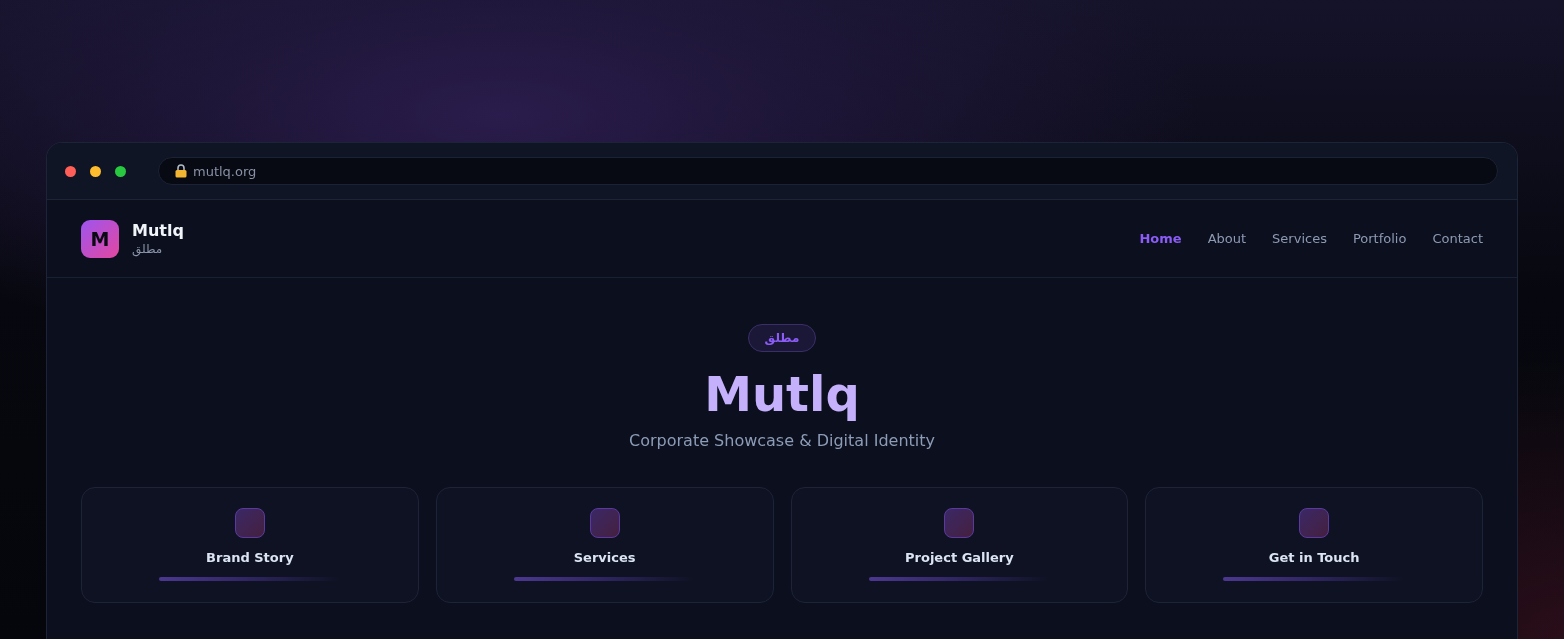 The height and width of the screenshot is (639, 1564). I want to click on brand-name: Mutlq, so click(158, 230).